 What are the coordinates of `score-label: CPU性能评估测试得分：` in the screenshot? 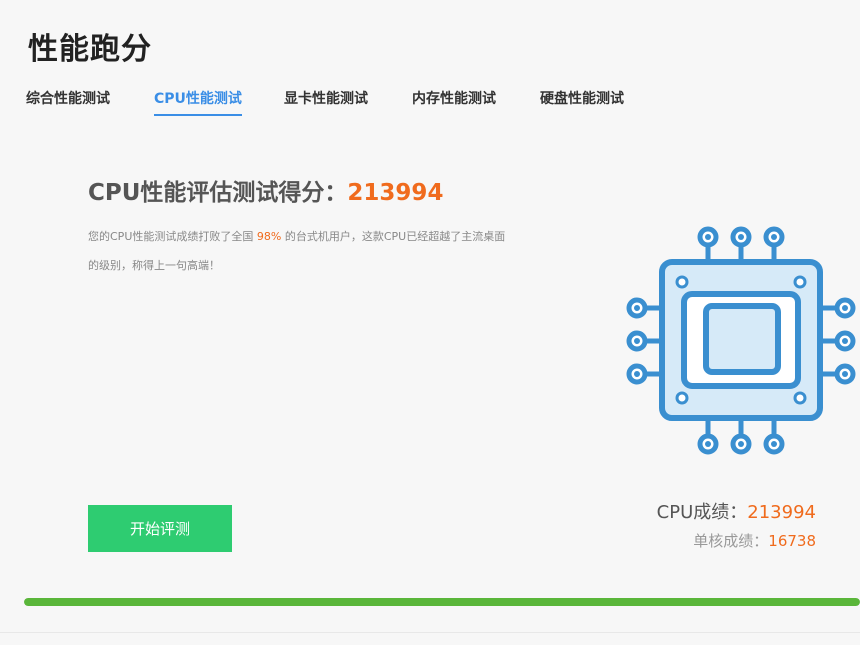 It's located at (218, 193).